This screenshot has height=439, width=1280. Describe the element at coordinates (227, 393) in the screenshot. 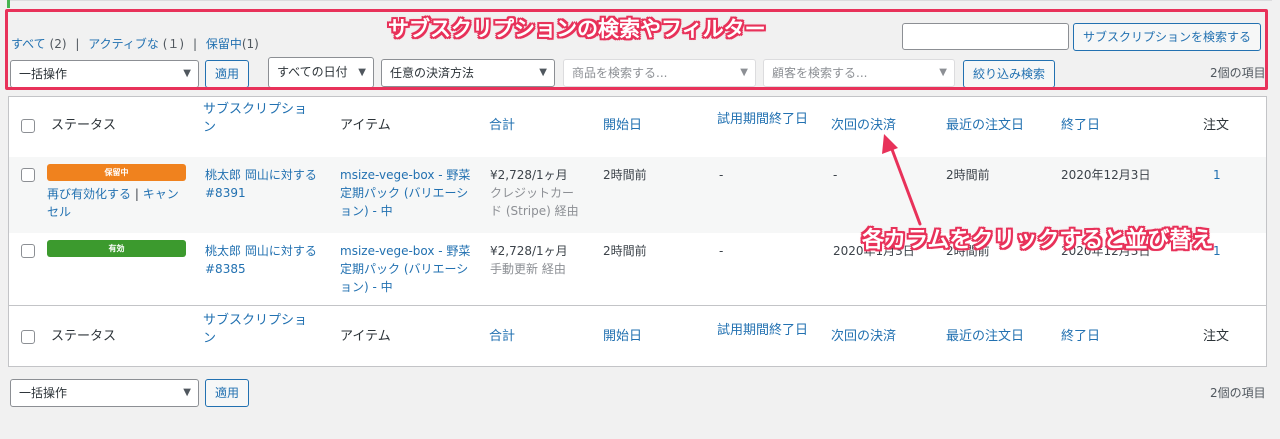

I see `apply-button-bottom: 適用` at that location.